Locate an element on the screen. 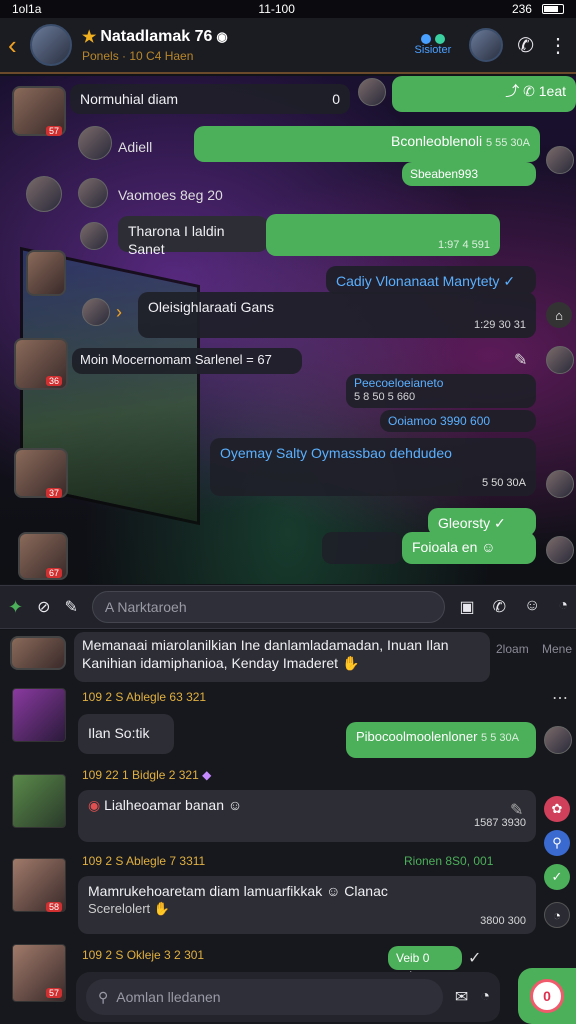 The height and width of the screenshot is (1024, 576). search-input: ⚲ Aomlan lledanen is located at coordinates (264, 997).